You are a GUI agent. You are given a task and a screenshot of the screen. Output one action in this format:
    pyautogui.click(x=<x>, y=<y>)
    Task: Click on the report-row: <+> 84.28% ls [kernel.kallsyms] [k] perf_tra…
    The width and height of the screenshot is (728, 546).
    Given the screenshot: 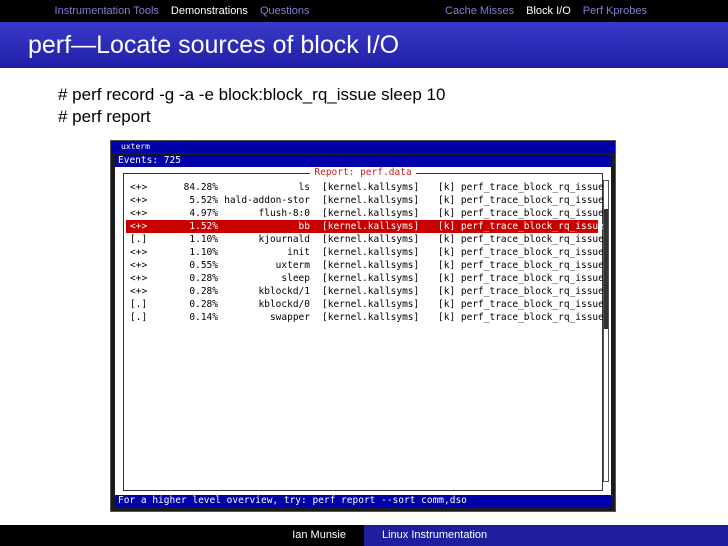 What is the action you would take?
    pyautogui.click(x=365, y=187)
    